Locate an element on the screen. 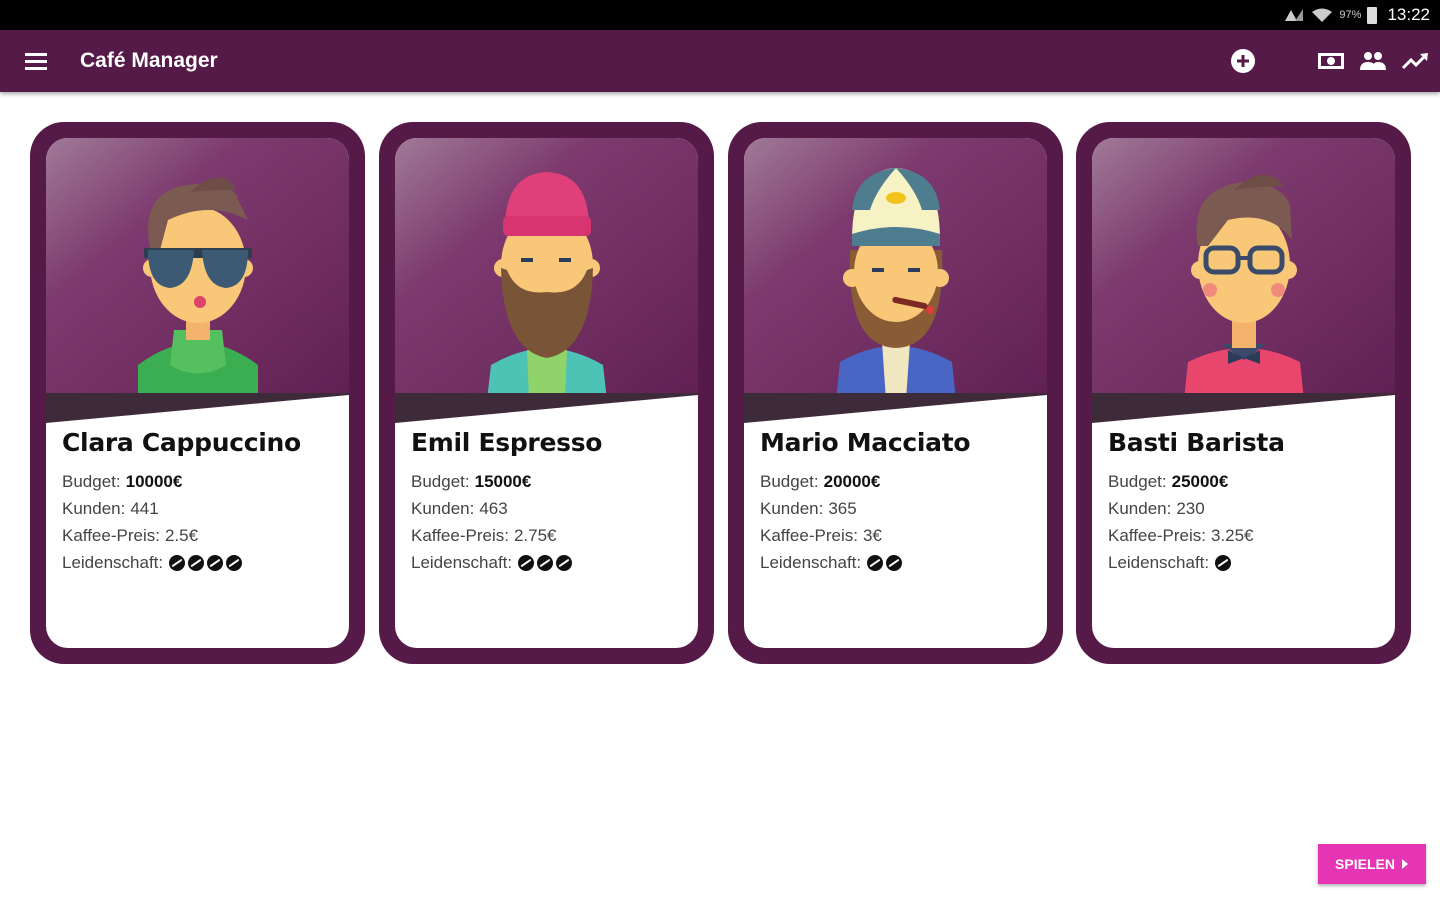 This screenshot has width=1440, height=900. price-row: Kaffee-Preis: 2.75€ is located at coordinates (548, 535).